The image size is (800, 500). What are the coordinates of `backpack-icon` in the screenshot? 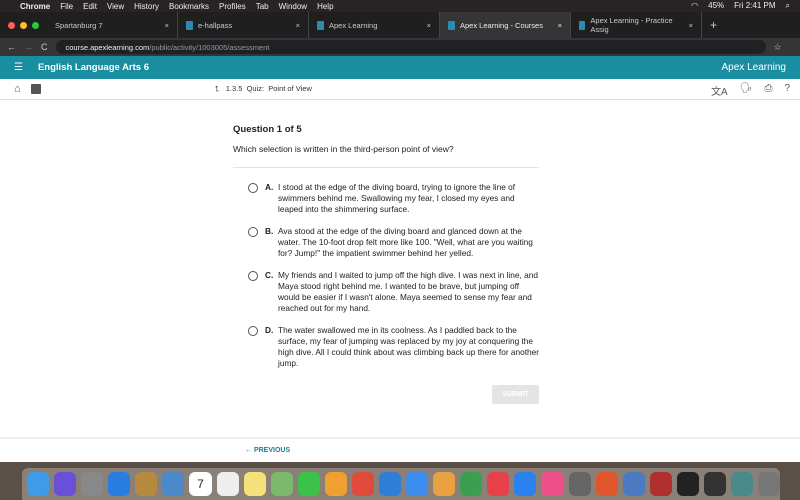 It's located at (35, 89).